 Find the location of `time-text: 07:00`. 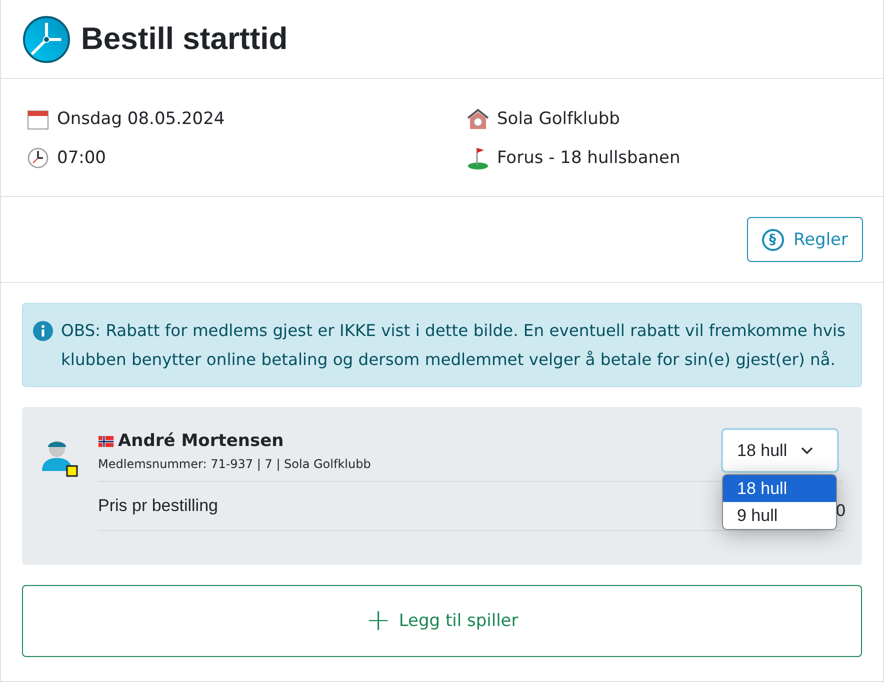

time-text: 07:00 is located at coordinates (81, 158).